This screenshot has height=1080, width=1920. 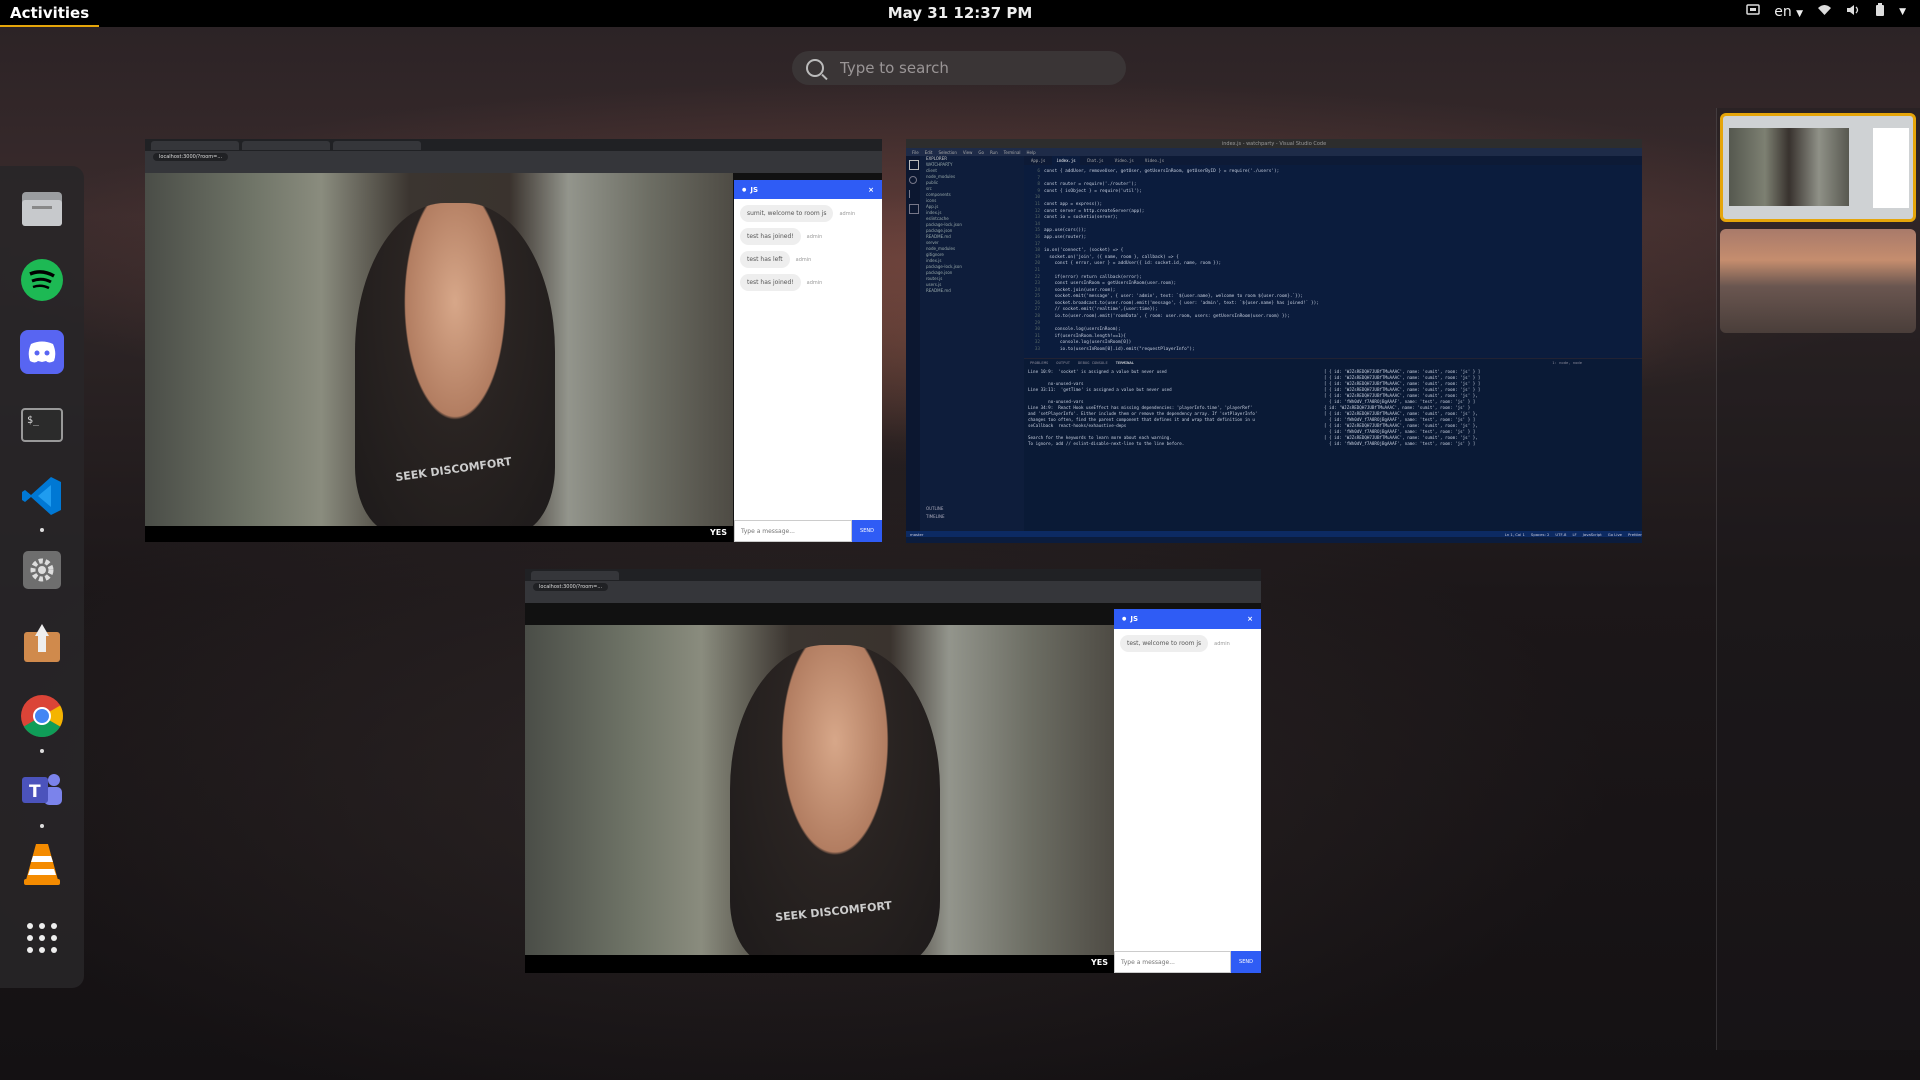 What do you see at coordinates (968, 152) in the screenshot?
I see `menu-view: View` at bounding box center [968, 152].